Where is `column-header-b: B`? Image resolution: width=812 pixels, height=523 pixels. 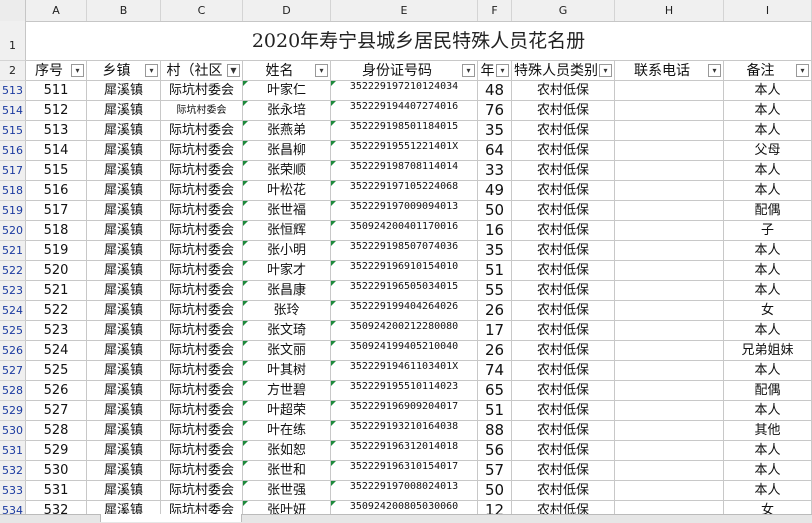 column-header-b: B is located at coordinates (124, 10).